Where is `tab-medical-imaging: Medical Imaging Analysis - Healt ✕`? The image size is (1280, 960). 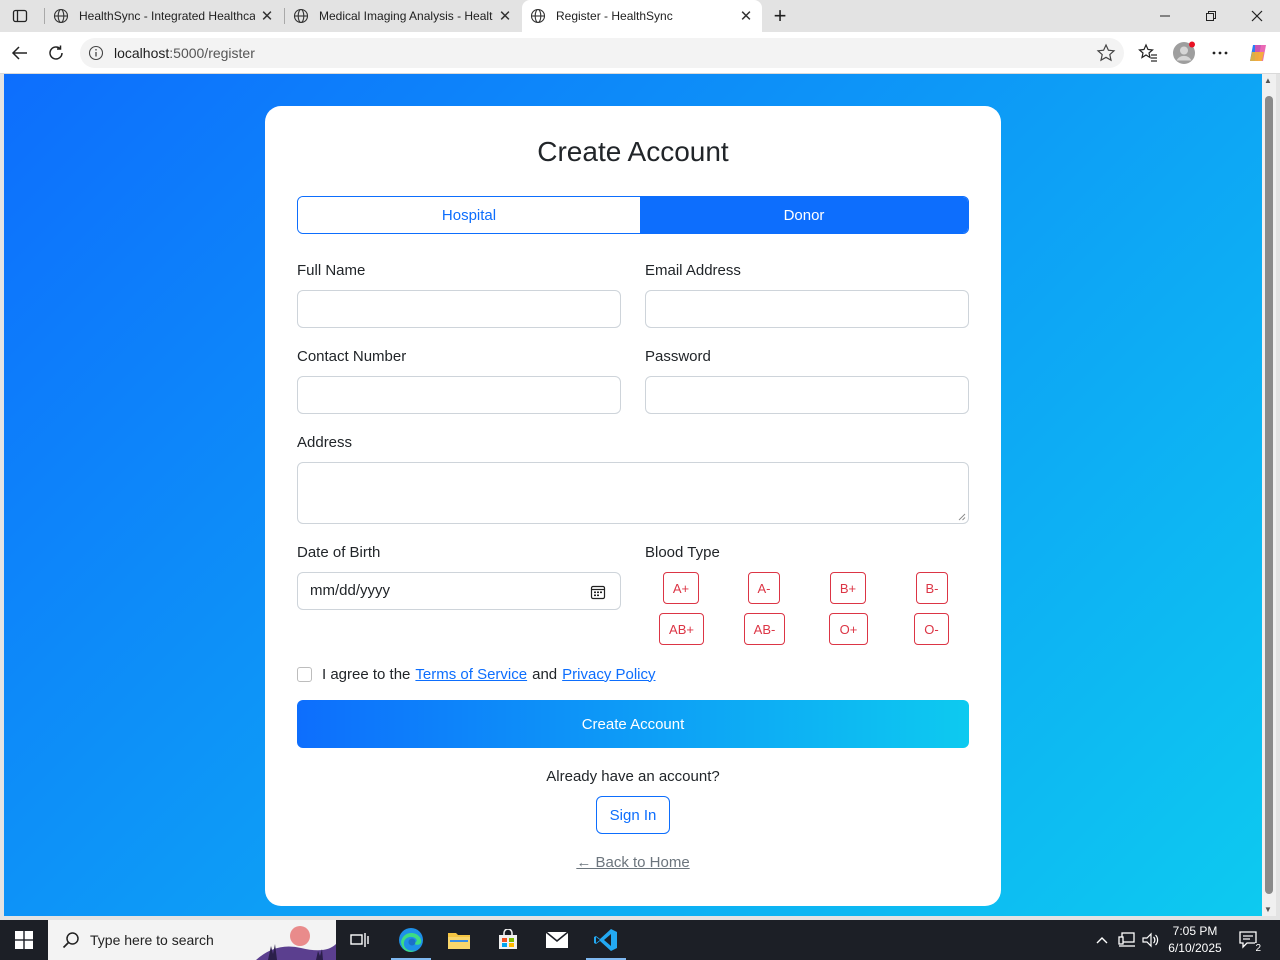 tab-medical-imaging: Medical Imaging Analysis - Healt ✕ is located at coordinates (403, 16).